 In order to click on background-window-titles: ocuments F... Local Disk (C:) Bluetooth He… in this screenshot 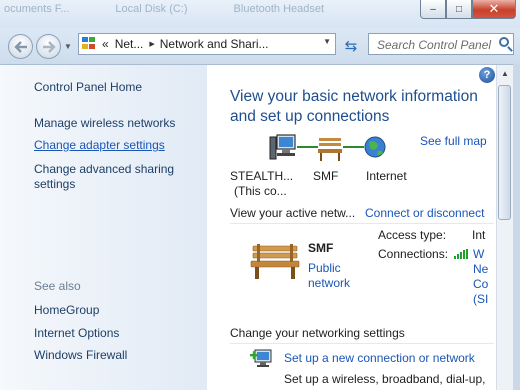, I will do `click(202, 14)`.